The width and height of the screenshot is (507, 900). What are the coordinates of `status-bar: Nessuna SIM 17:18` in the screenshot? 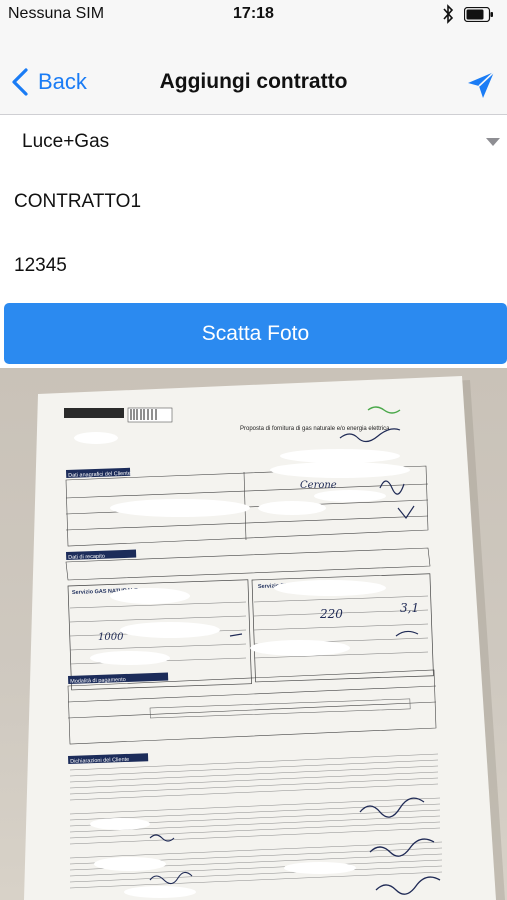 It's located at (253, 15).